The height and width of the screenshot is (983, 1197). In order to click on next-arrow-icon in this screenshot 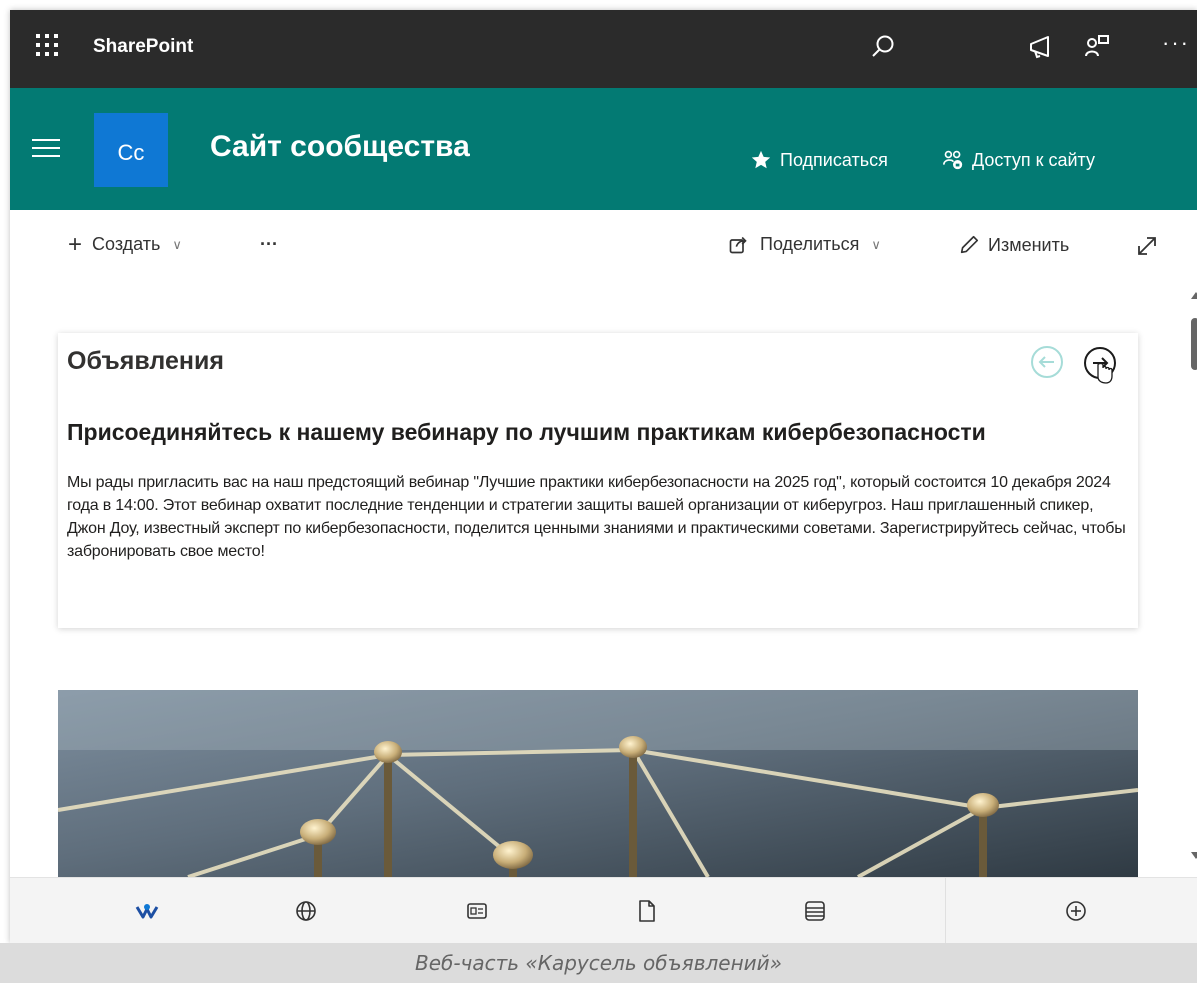, I will do `click(1101, 366)`.